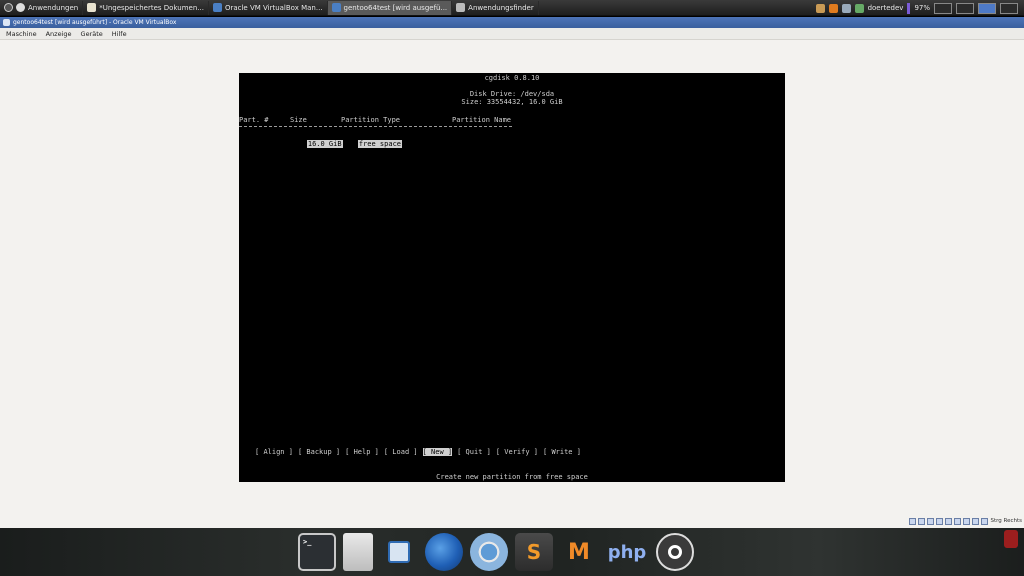  What do you see at coordinates (437, 452) in the screenshot?
I see `menu-new: [ New ]` at bounding box center [437, 452].